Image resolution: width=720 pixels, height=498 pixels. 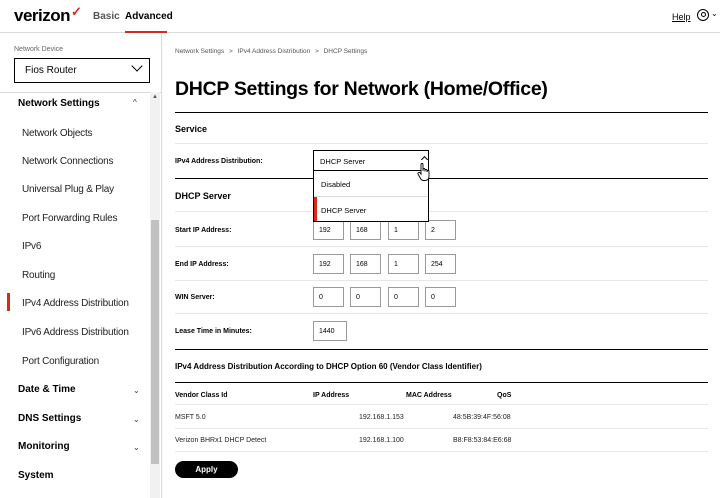 I want to click on start-ip-octet-3: 1, so click(x=403, y=230).